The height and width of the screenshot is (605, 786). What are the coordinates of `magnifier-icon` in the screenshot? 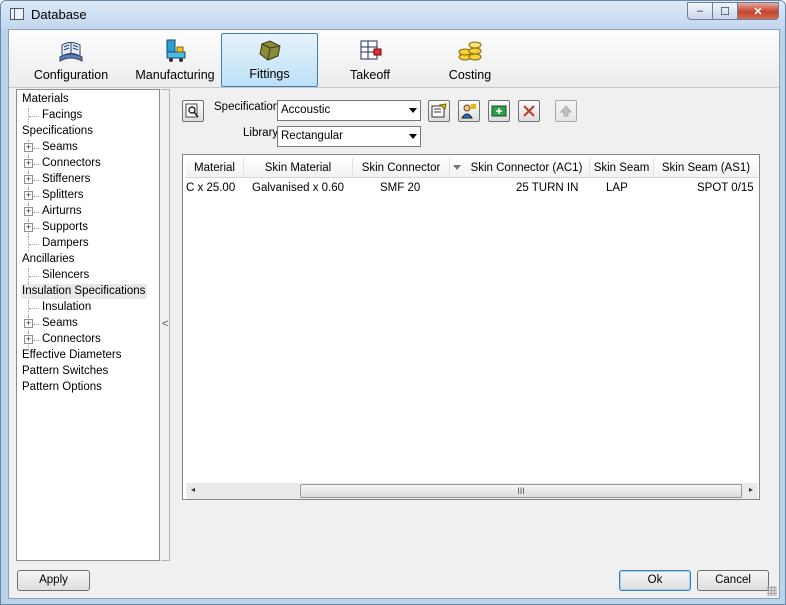 It's located at (192, 110).